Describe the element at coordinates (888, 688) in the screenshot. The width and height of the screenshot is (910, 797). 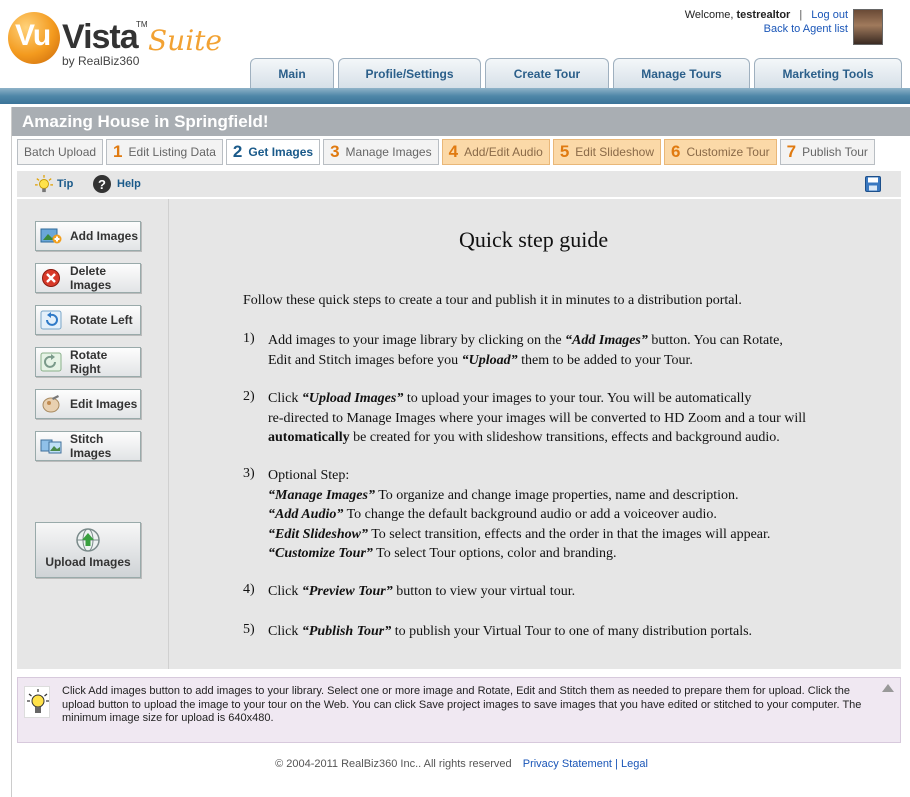
I see `collapse-up-icon` at that location.